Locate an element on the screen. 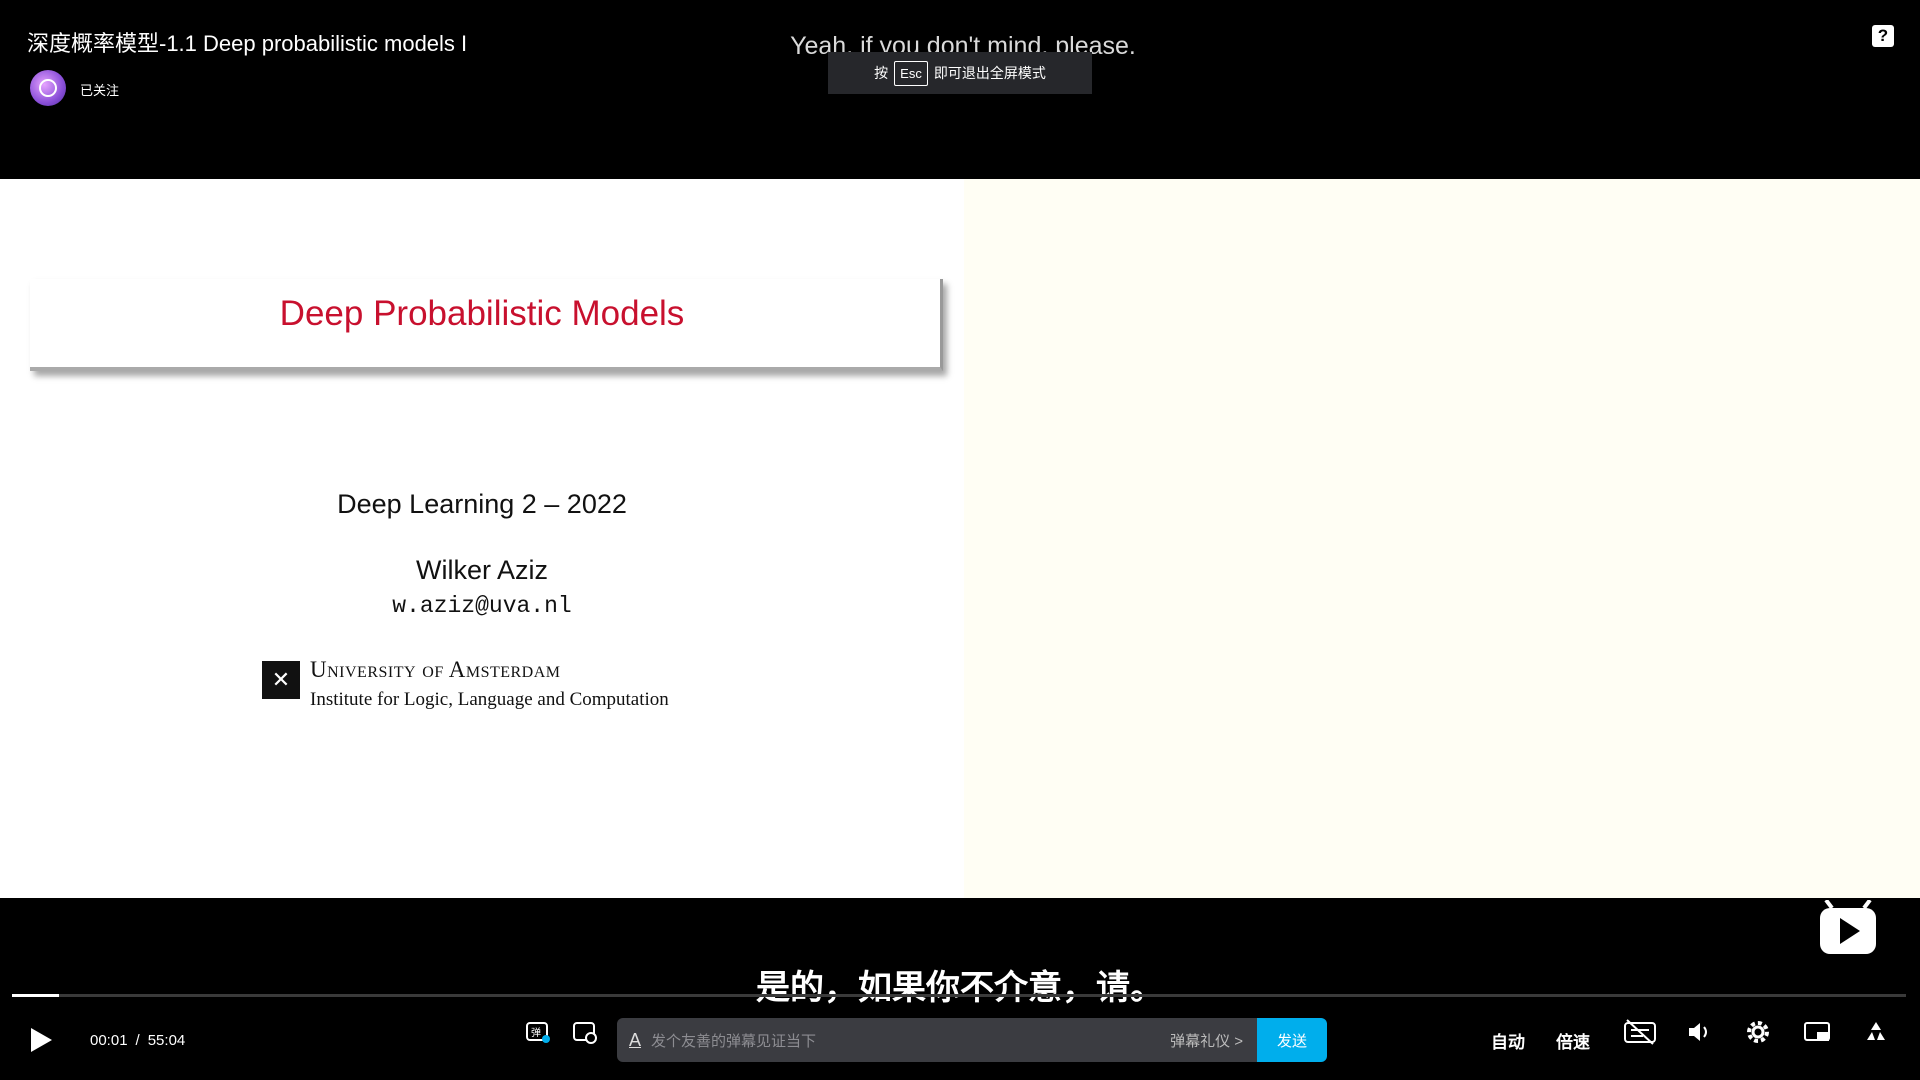 Image resolution: width=1920 pixels, height=1080 pixels. esc-prefix: 按 is located at coordinates (881, 73).